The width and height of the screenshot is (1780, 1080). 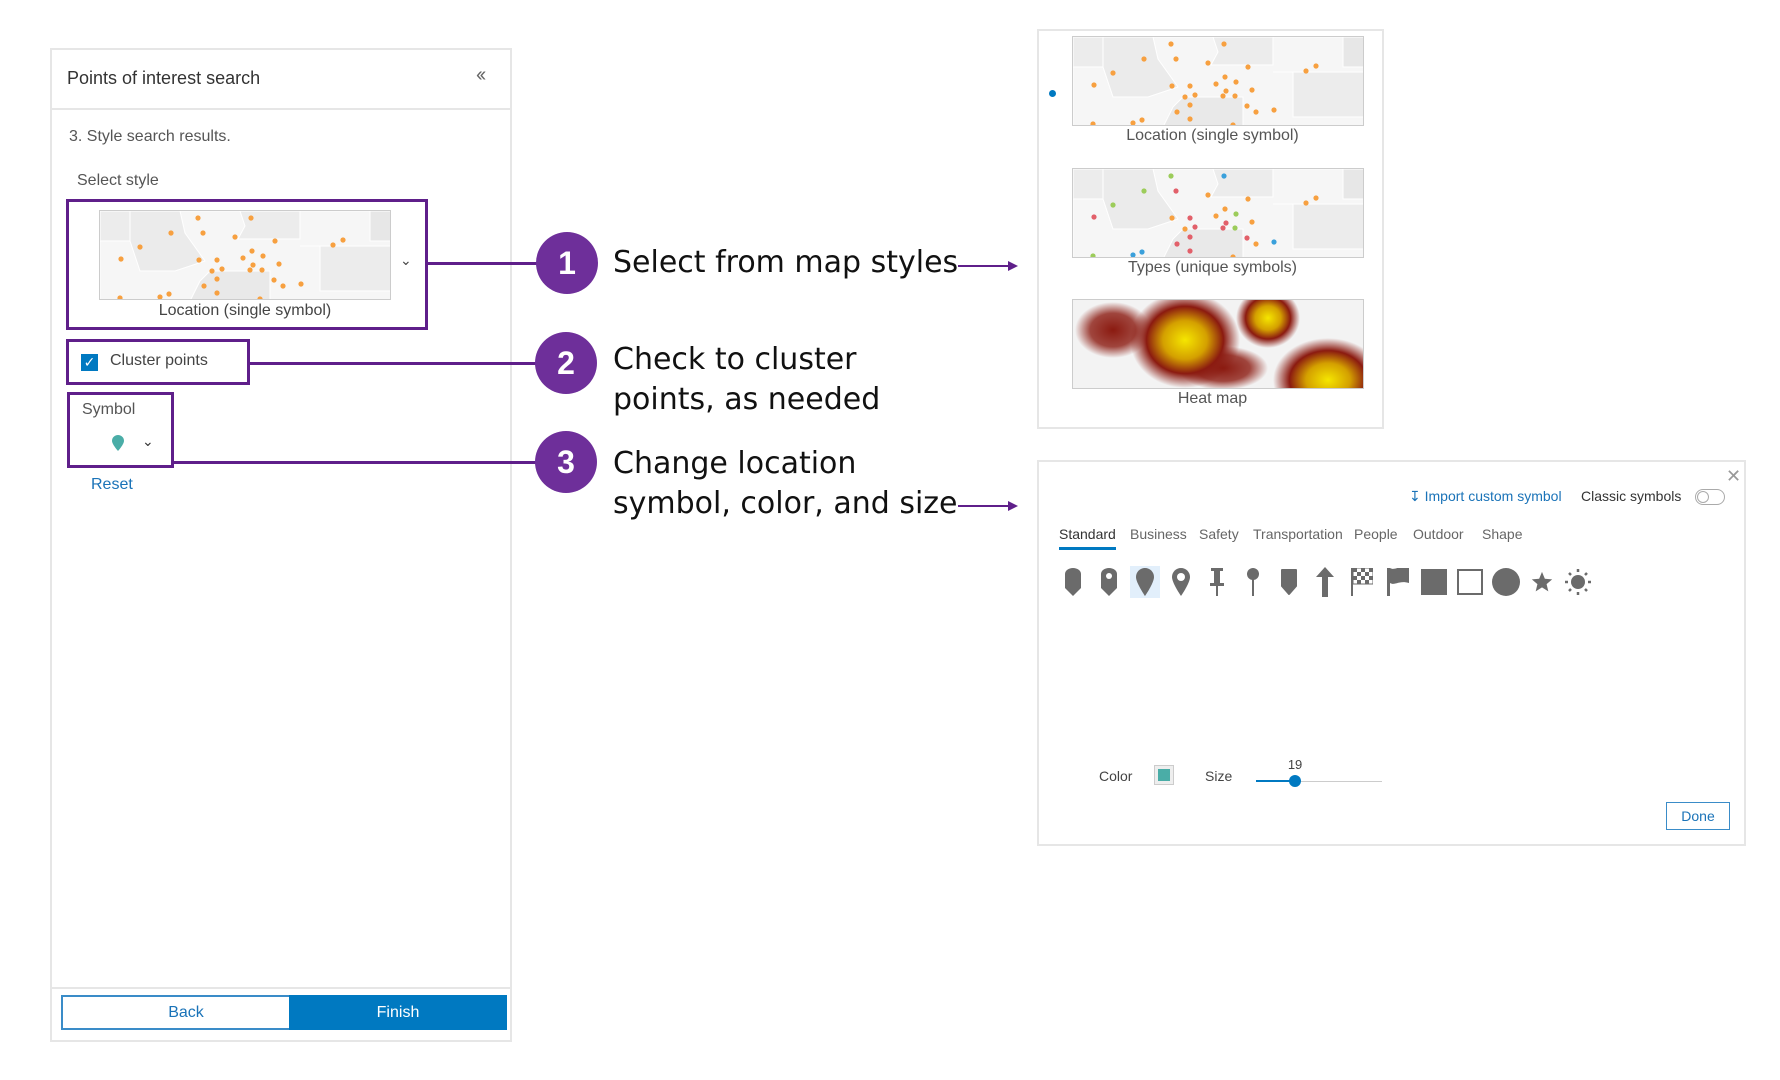 I want to click on size-label: Size, so click(x=1219, y=776).